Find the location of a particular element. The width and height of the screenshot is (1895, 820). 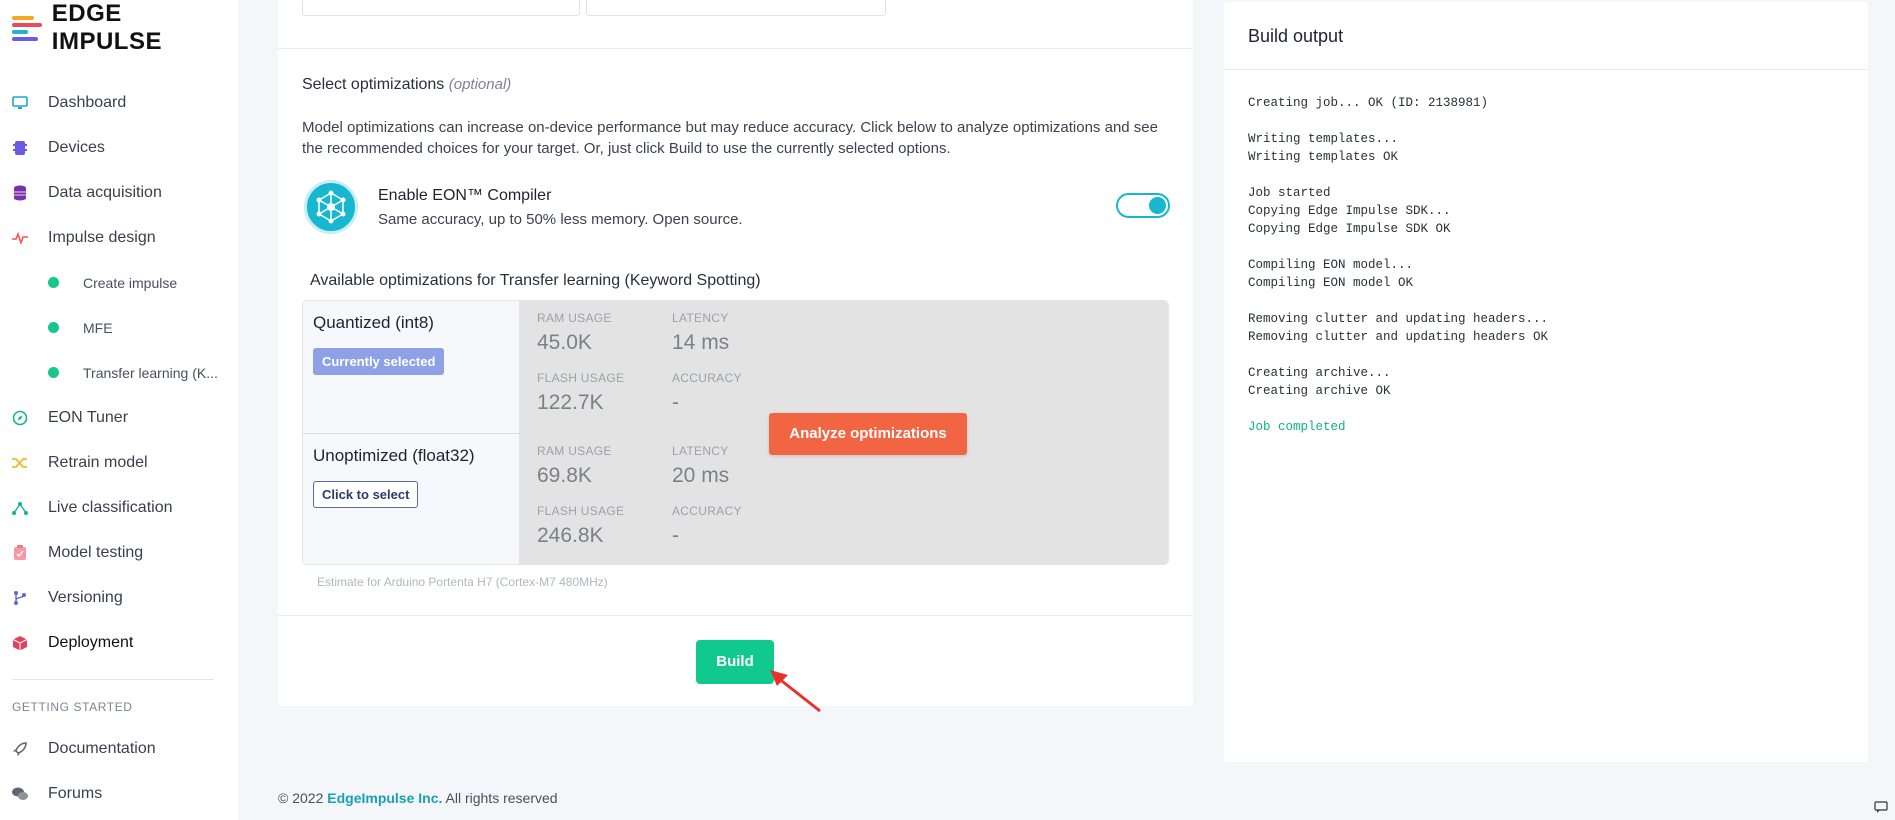

sidebar-item-label: Versioning is located at coordinates (85, 597).